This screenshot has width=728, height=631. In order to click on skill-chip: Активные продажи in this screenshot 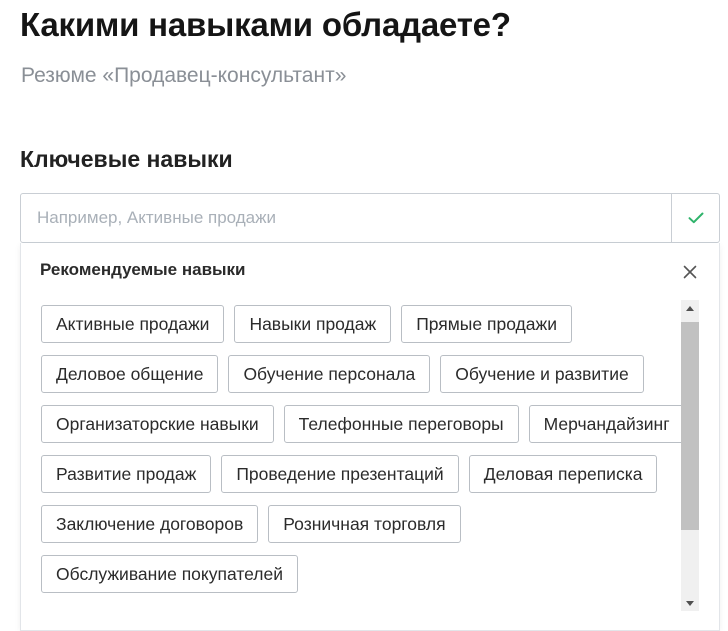, I will do `click(133, 324)`.